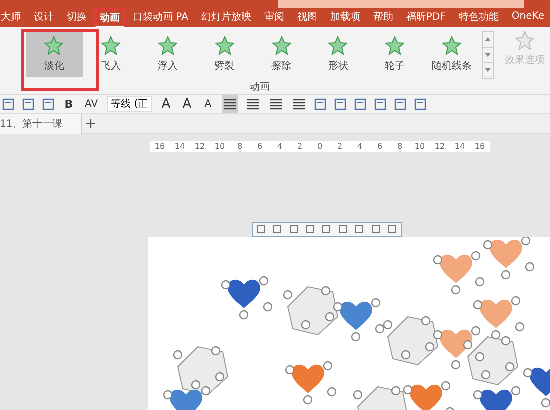 Image resolution: width=550 pixels, height=410 pixels. What do you see at coordinates (260, 87) in the screenshot?
I see `group-label: 动画` at bounding box center [260, 87].